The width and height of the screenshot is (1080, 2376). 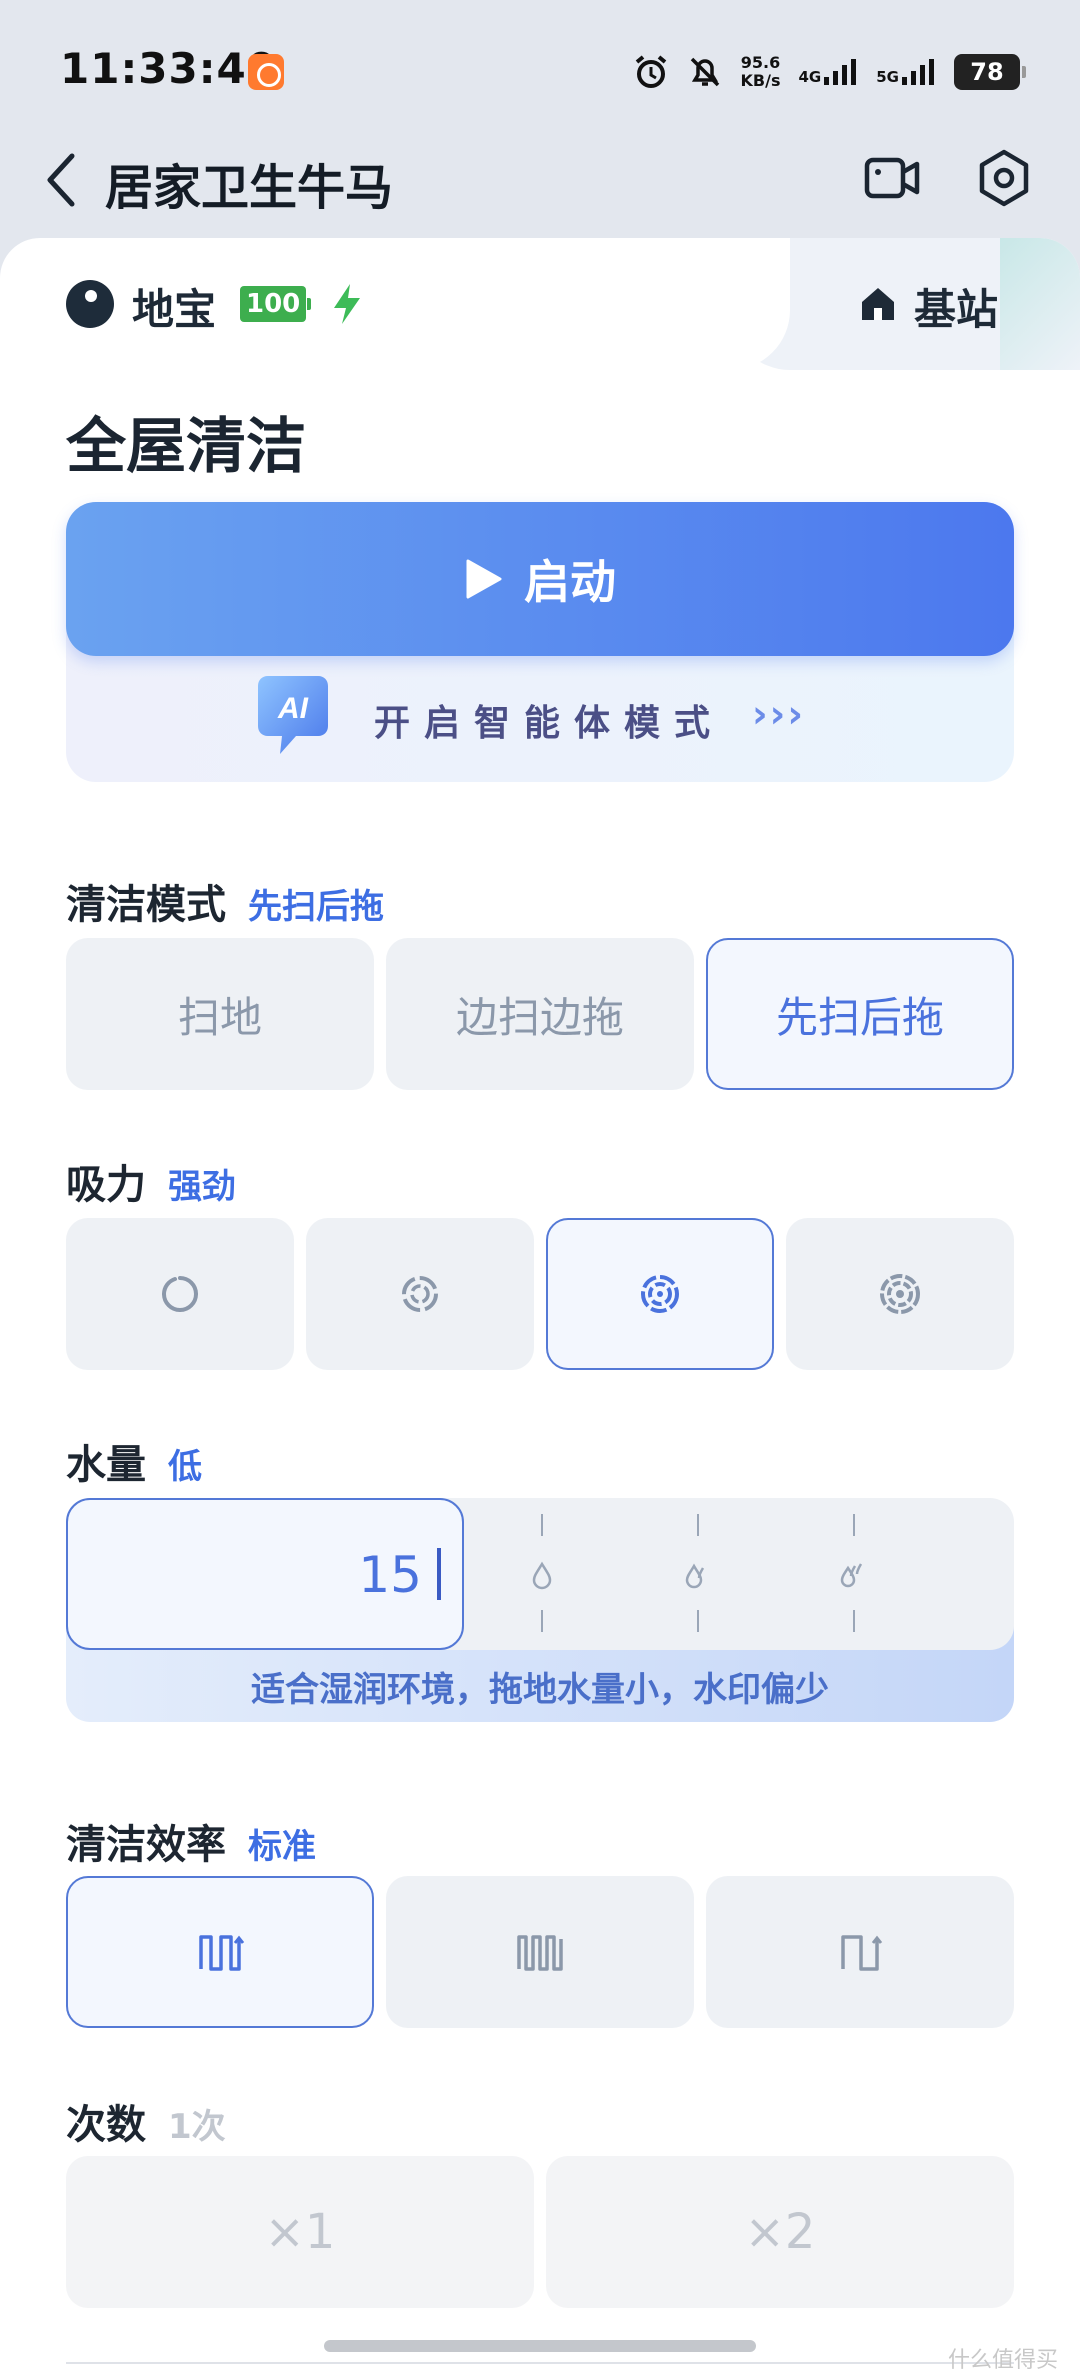 What do you see at coordinates (186, 447) in the screenshot?
I see `section-title: 全屋清洁` at bounding box center [186, 447].